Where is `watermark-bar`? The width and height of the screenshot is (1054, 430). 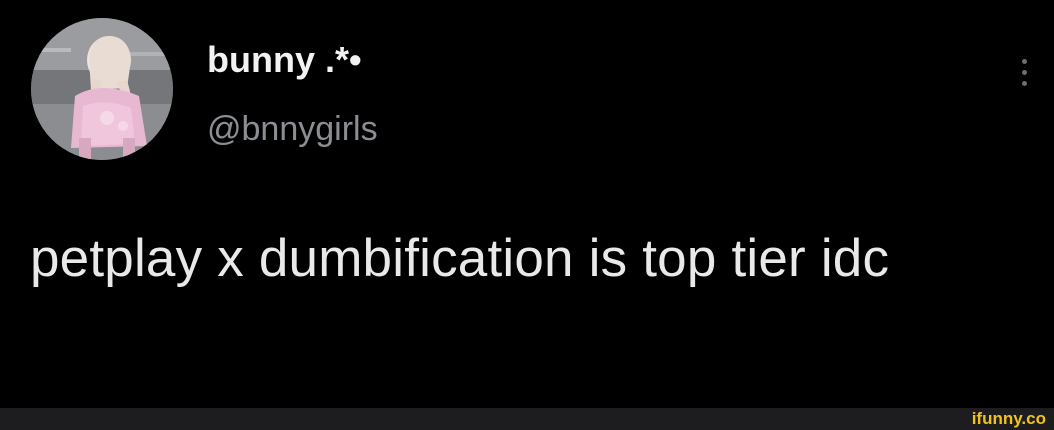 watermark-bar is located at coordinates (527, 419).